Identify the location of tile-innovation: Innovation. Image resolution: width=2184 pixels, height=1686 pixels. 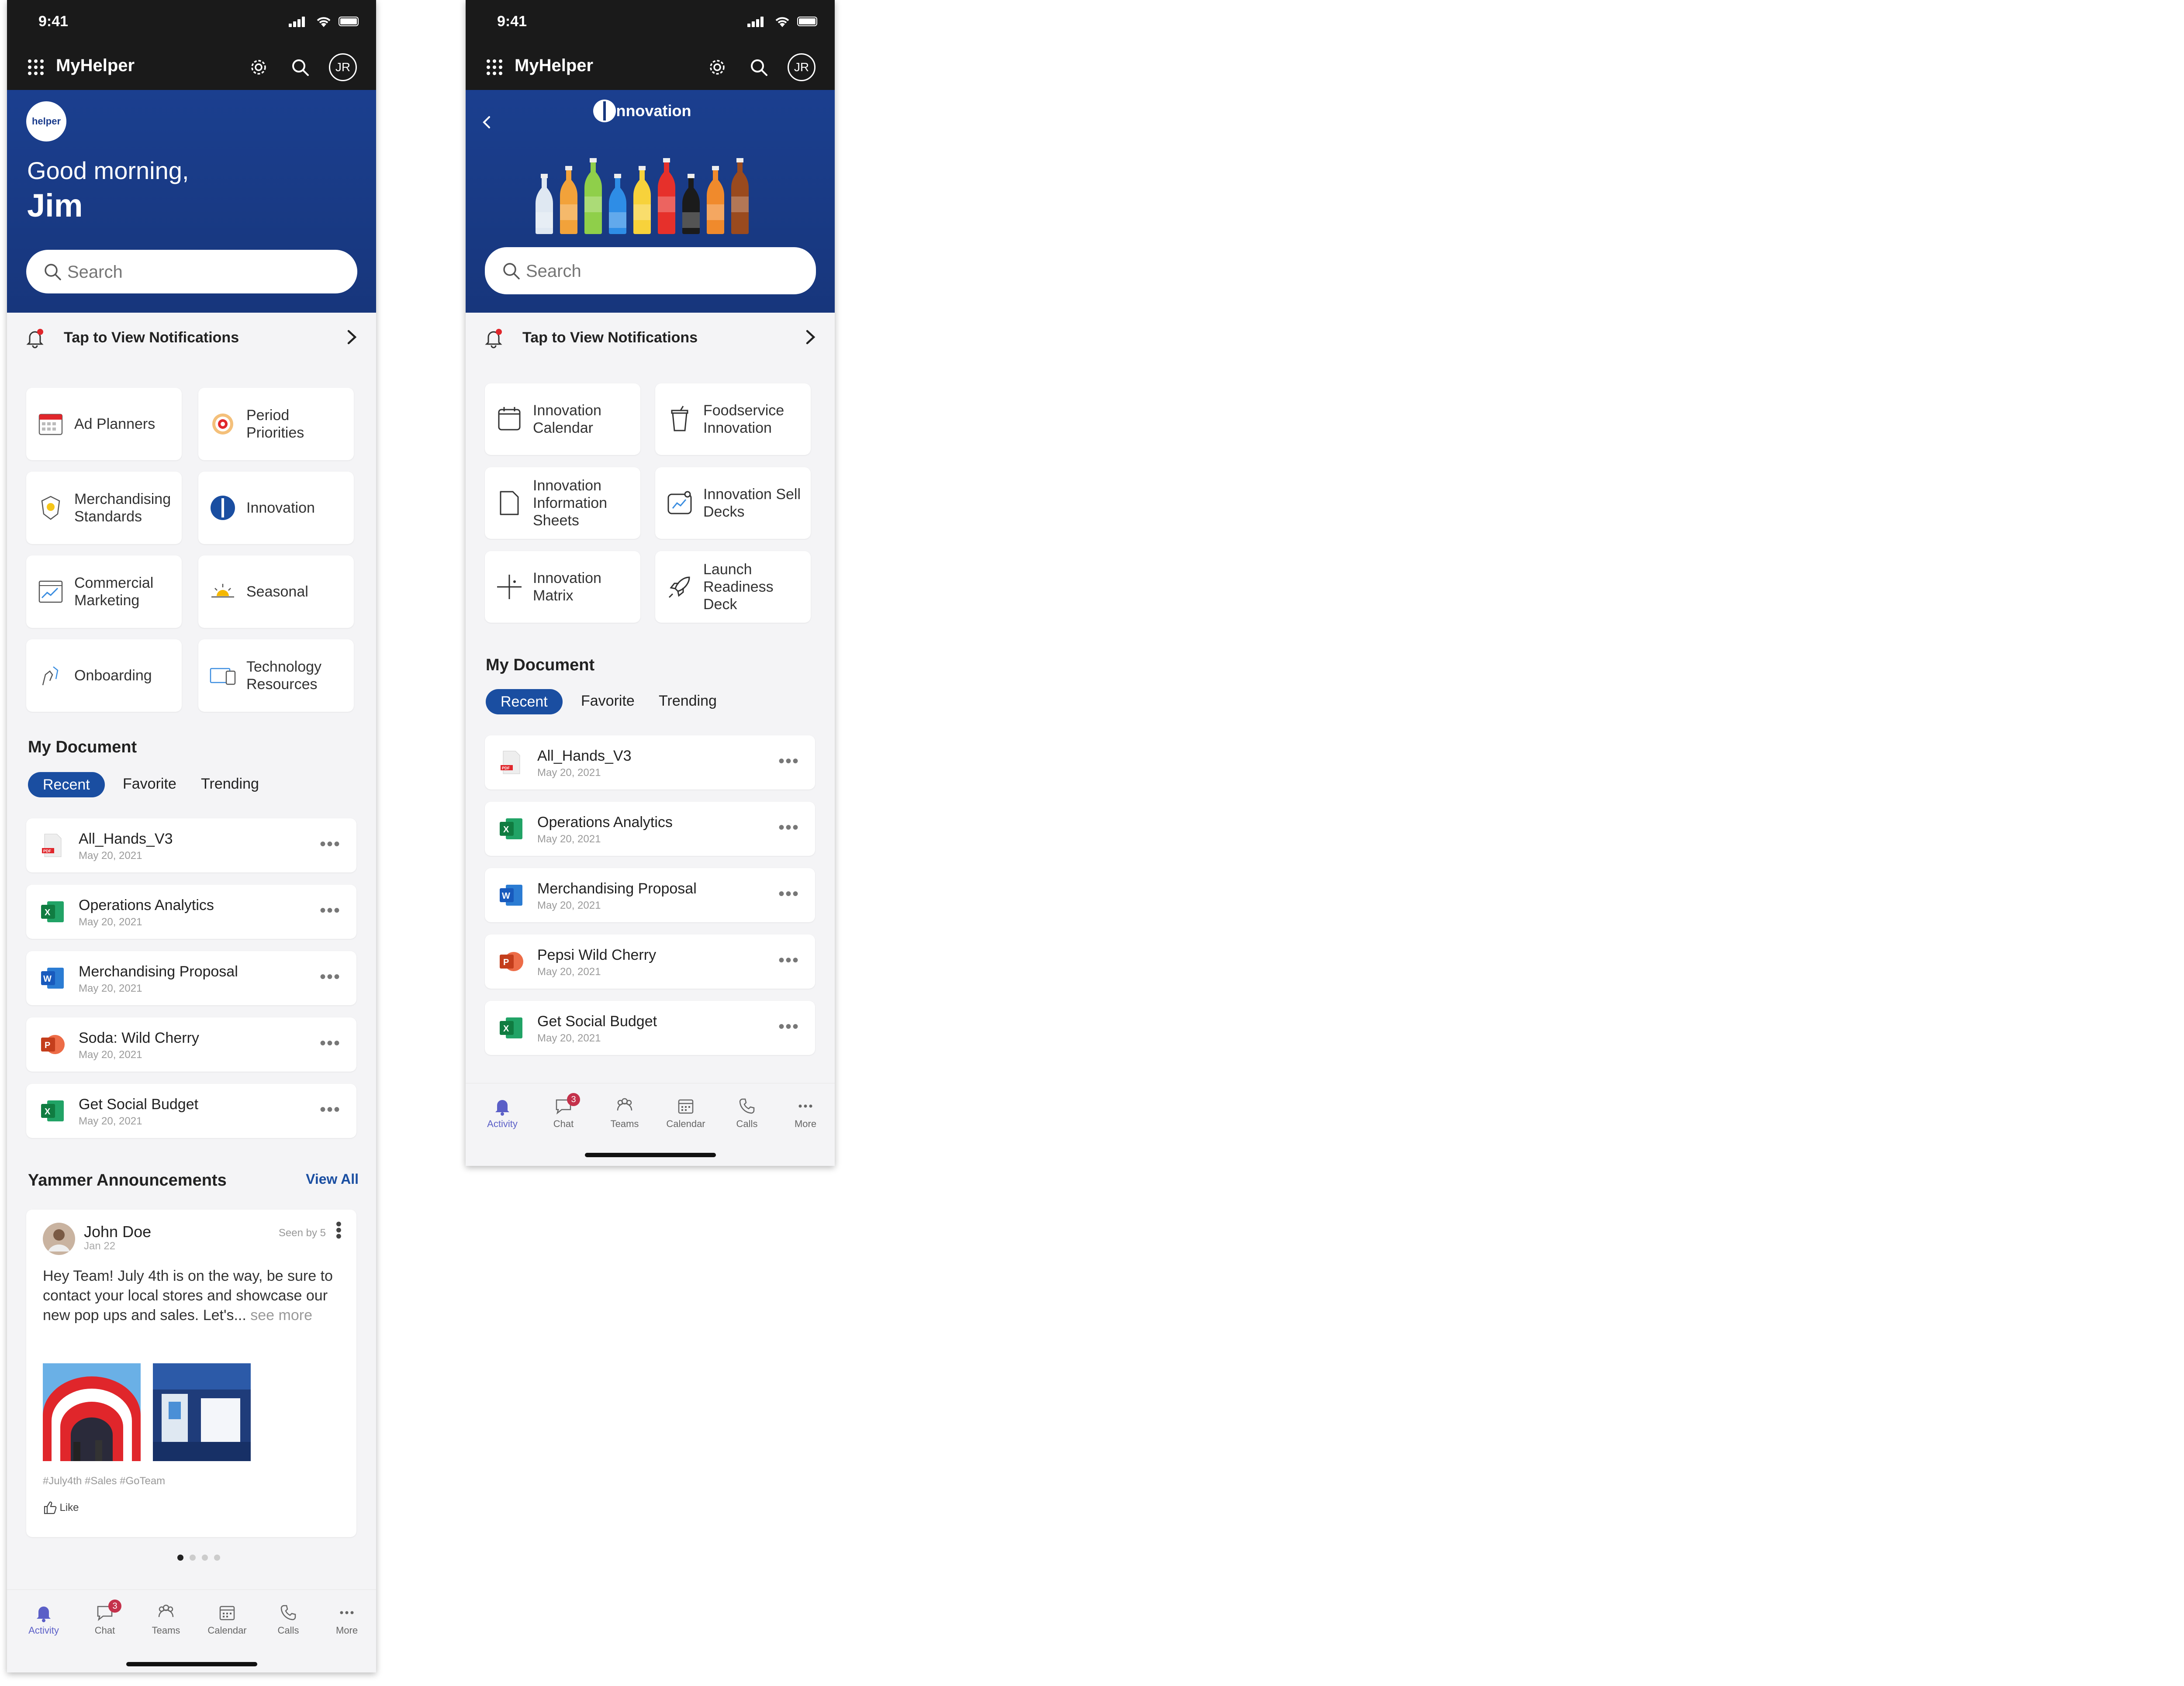
(276, 508).